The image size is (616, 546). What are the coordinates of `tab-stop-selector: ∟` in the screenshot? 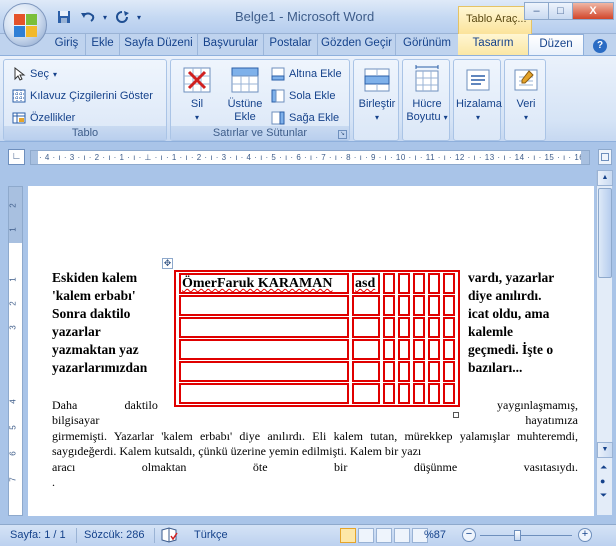 It's located at (16, 157).